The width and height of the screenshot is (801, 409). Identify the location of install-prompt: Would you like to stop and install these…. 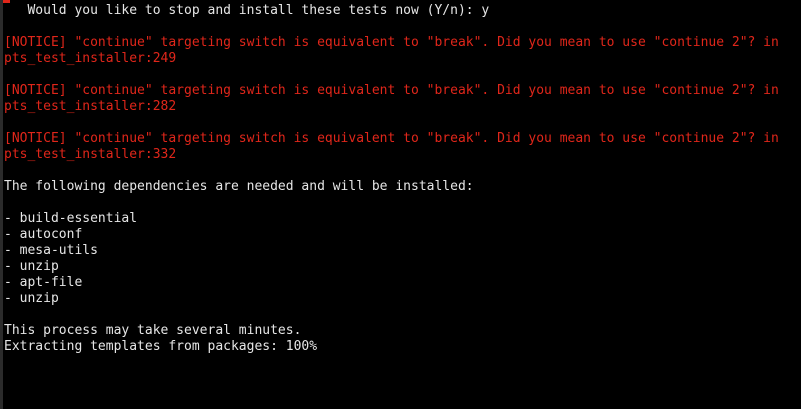
(247, 10).